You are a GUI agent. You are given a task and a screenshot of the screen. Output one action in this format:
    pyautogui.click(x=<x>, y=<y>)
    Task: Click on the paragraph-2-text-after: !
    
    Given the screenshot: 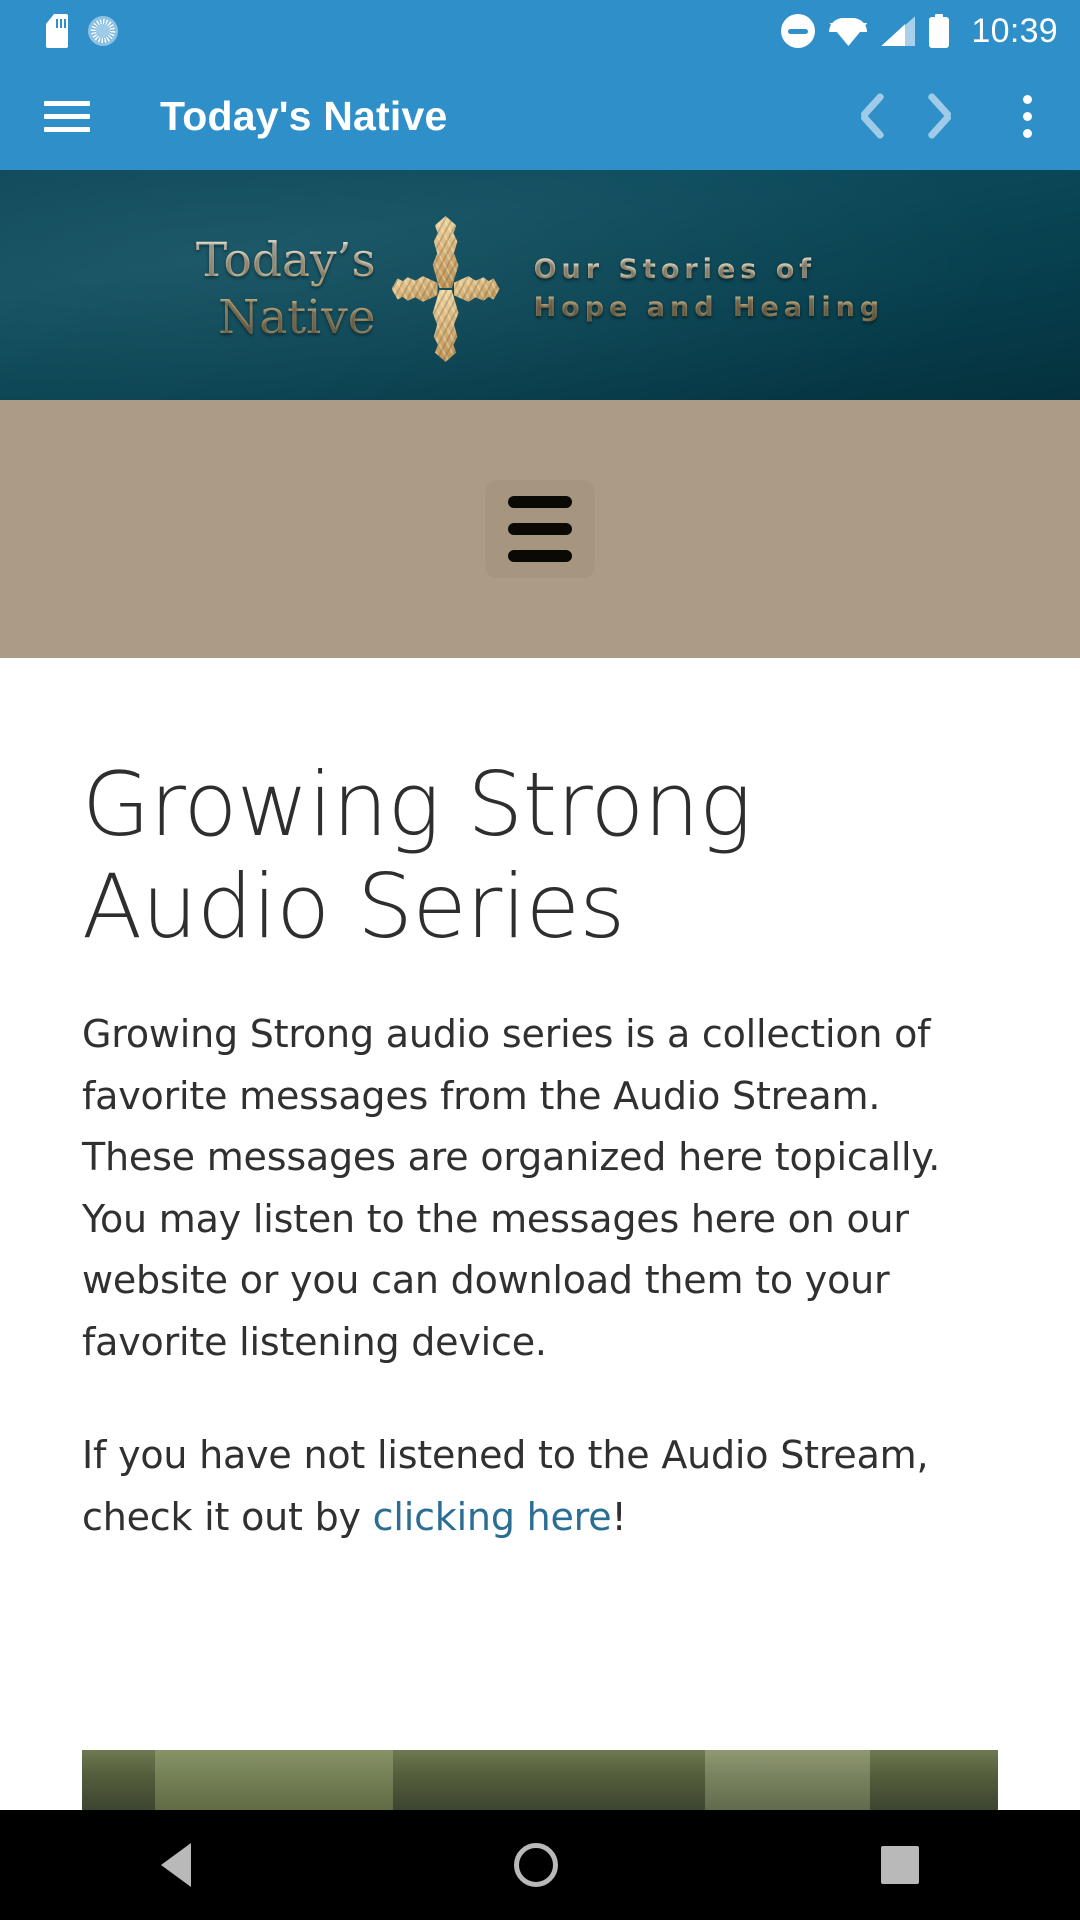 What is the action you would take?
    pyautogui.click(x=619, y=1516)
    